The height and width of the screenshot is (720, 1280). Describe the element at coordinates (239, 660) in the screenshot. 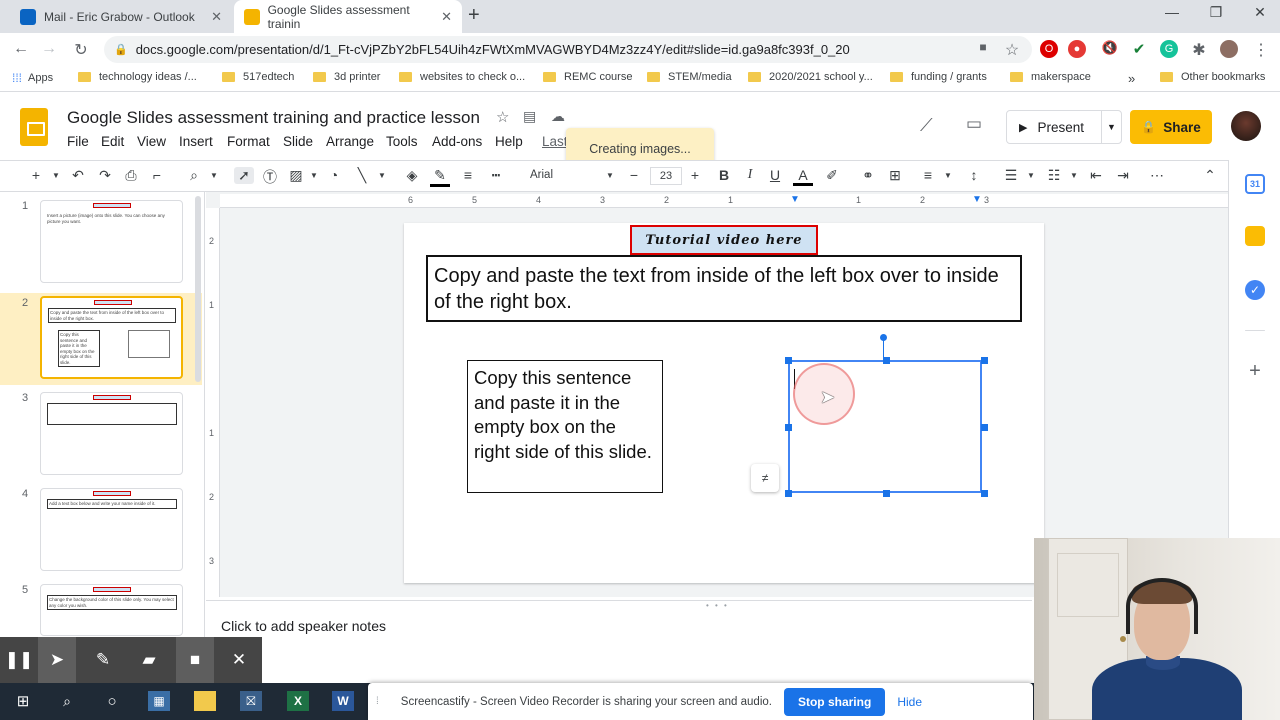

I see `close-controls-icon: ✕` at that location.